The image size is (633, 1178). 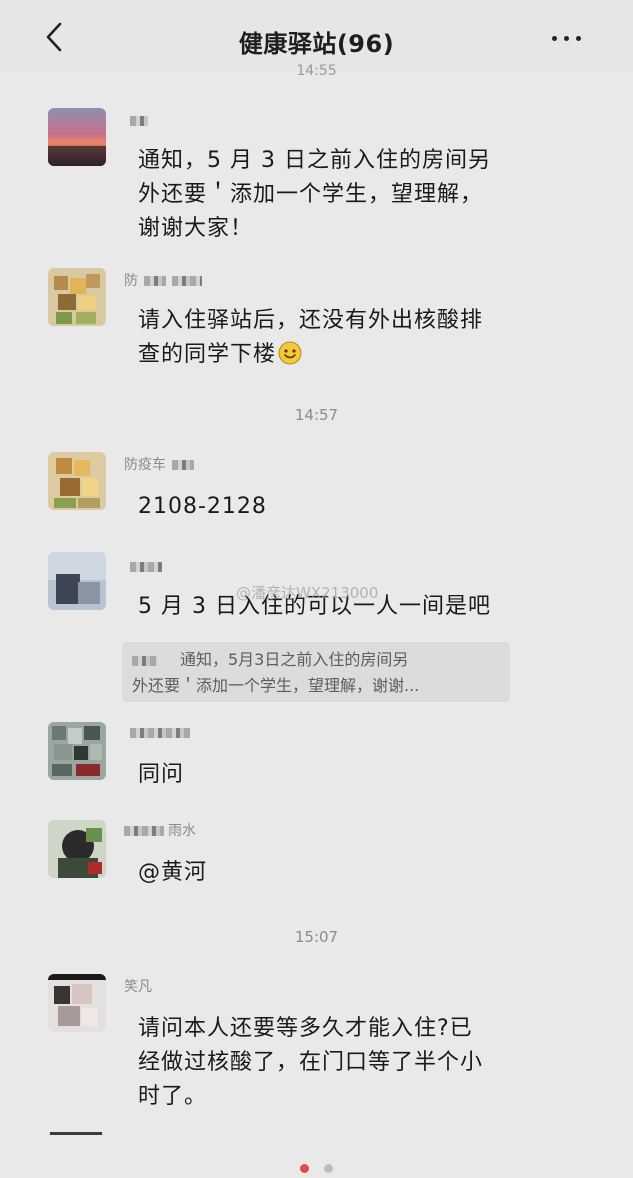 I want to click on sender-name: 笑凡, so click(x=138, y=987).